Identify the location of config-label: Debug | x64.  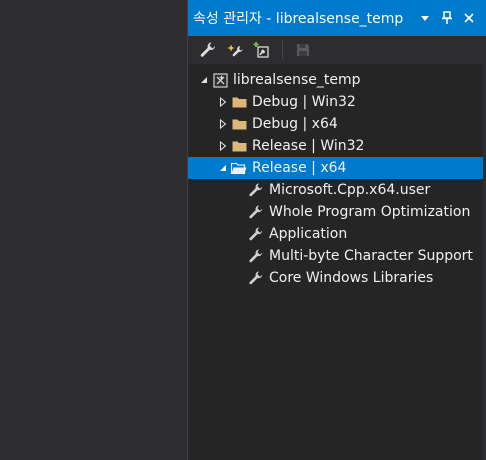
(295, 124).